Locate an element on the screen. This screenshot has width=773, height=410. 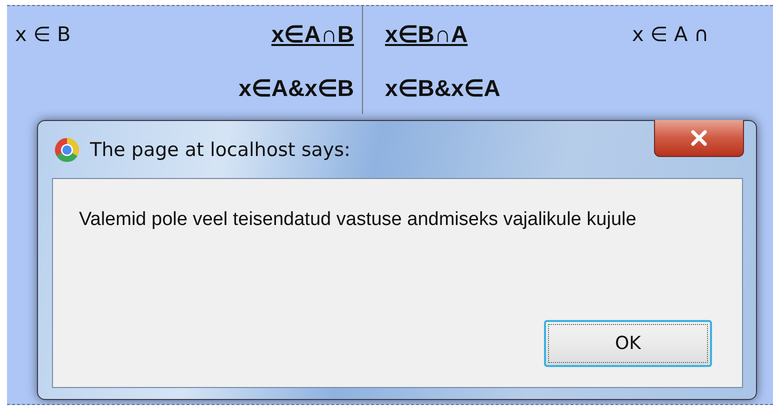
table-cell: x∈B&x∈A is located at coordinates (442, 88).